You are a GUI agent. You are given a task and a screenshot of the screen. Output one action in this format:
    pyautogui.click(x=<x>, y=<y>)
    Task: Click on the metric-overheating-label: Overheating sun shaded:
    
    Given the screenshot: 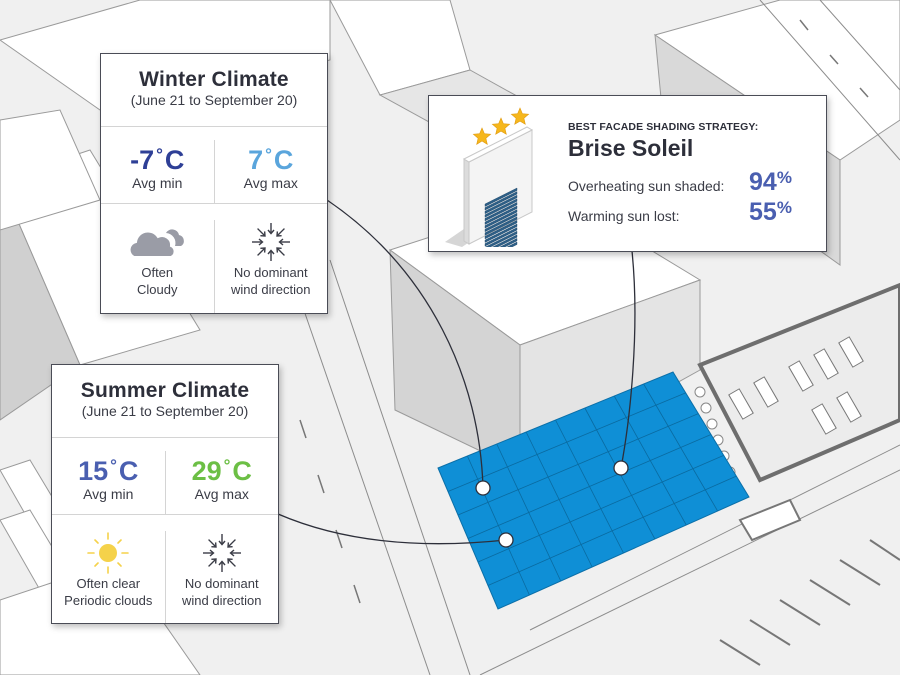 What is the action you would take?
    pyautogui.click(x=646, y=186)
    